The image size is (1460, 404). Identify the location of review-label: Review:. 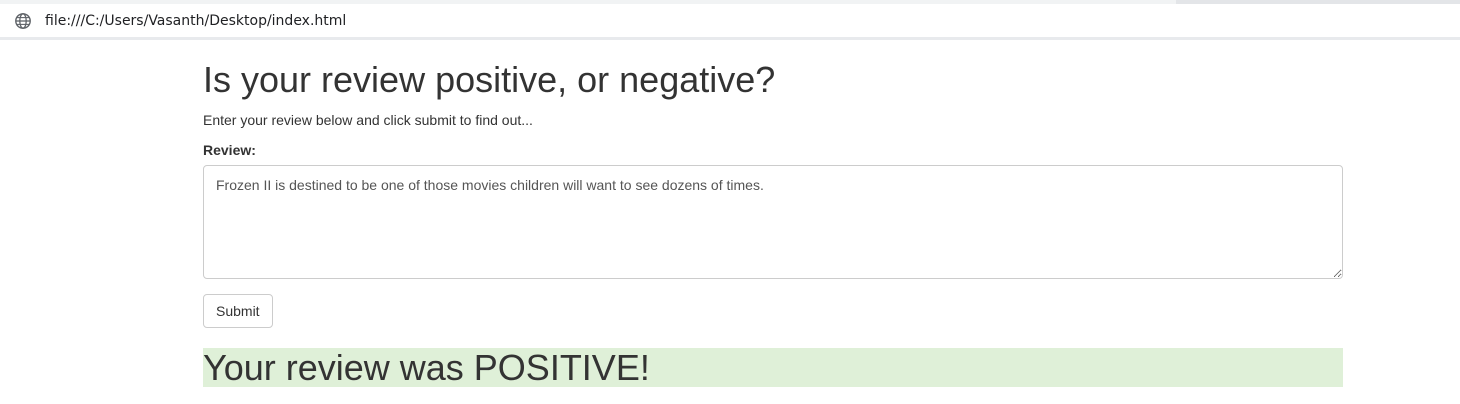
(229, 150).